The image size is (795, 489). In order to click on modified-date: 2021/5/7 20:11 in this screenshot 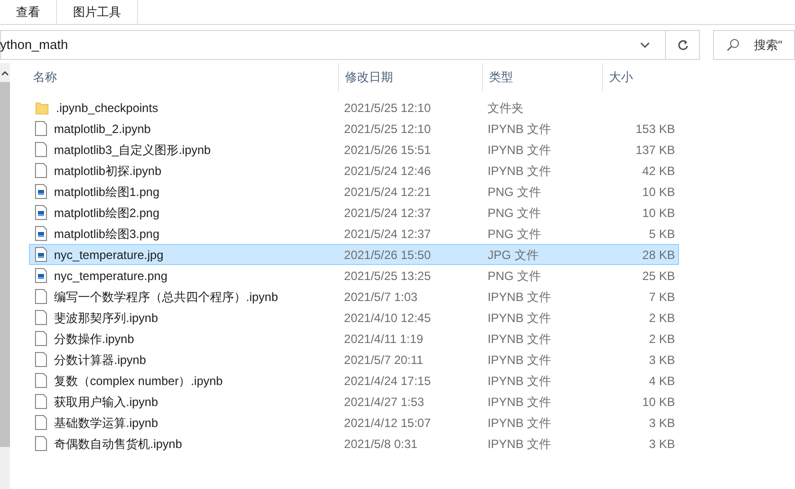, I will do `click(383, 360)`.